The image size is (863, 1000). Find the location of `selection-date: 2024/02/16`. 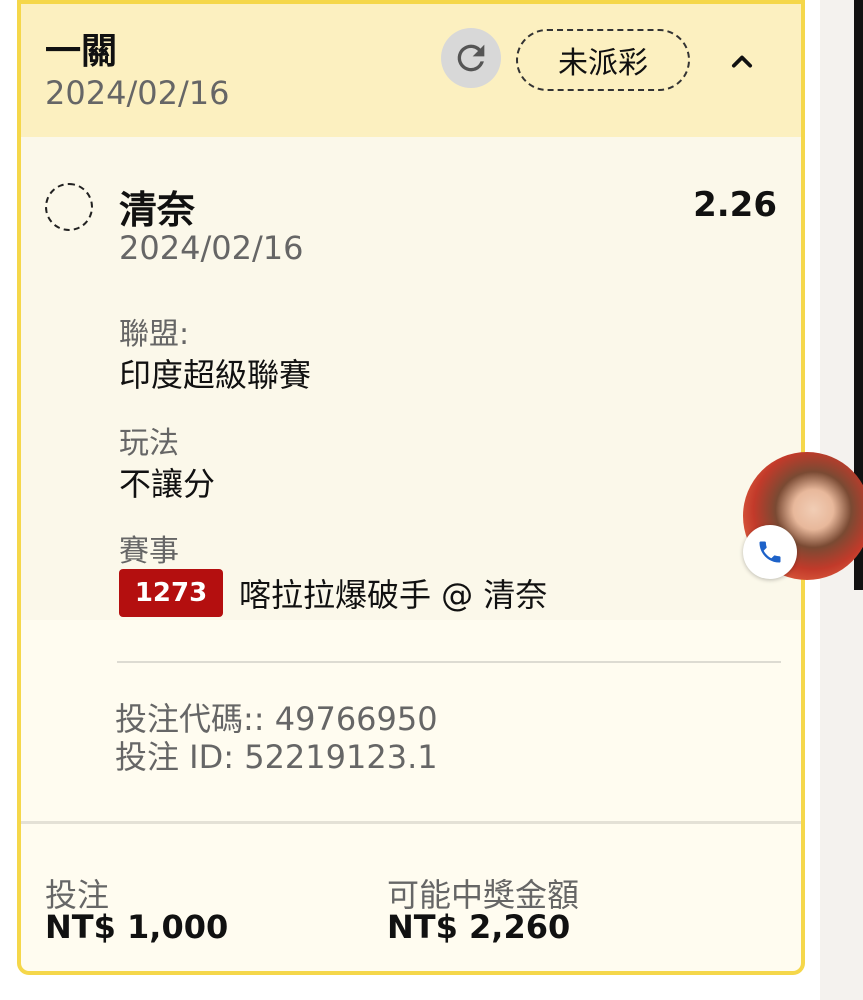

selection-date: 2024/02/16 is located at coordinates (211, 248).